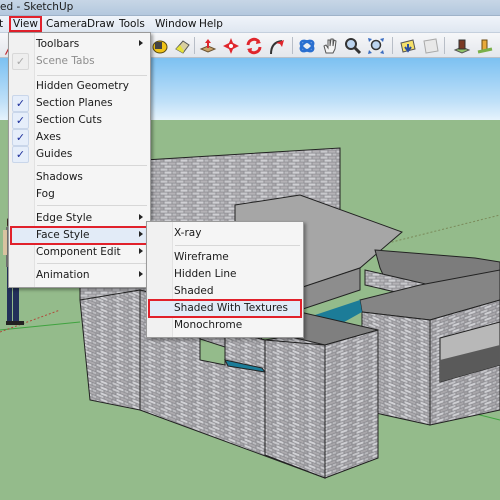 The height and width of the screenshot is (500, 500). I want to click on menu-draw: Draw, so click(100, 24).